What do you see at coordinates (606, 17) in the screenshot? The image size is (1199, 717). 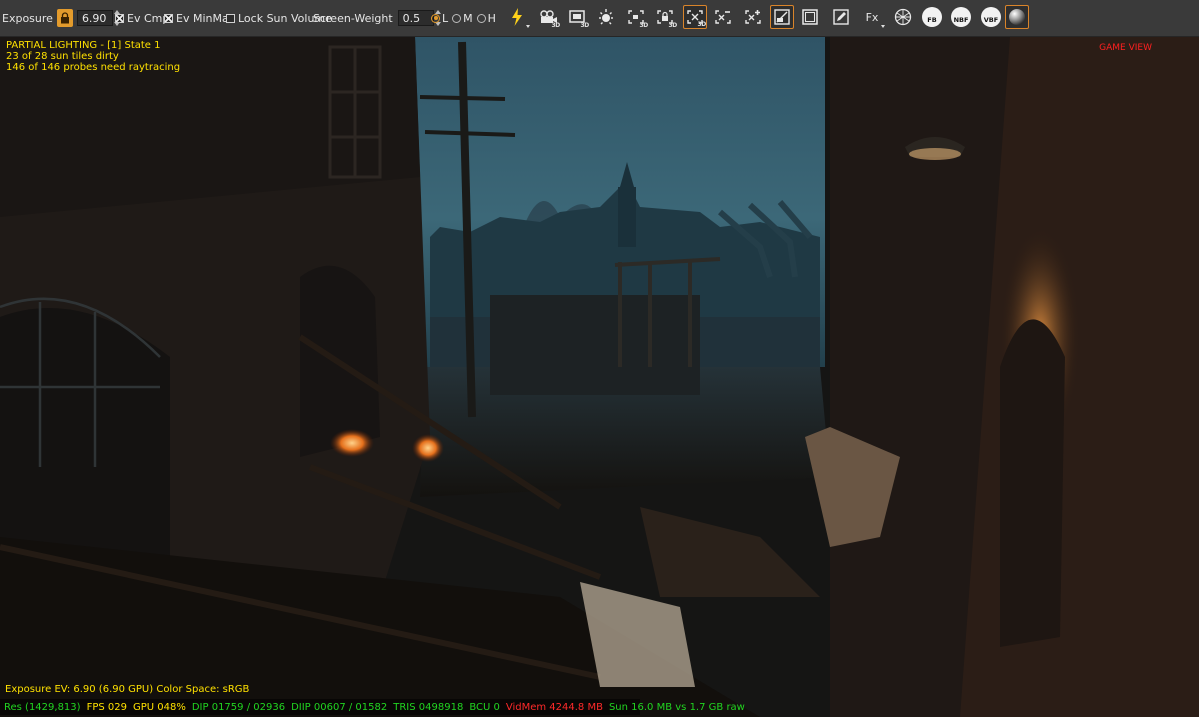 I see `sun-icon` at bounding box center [606, 17].